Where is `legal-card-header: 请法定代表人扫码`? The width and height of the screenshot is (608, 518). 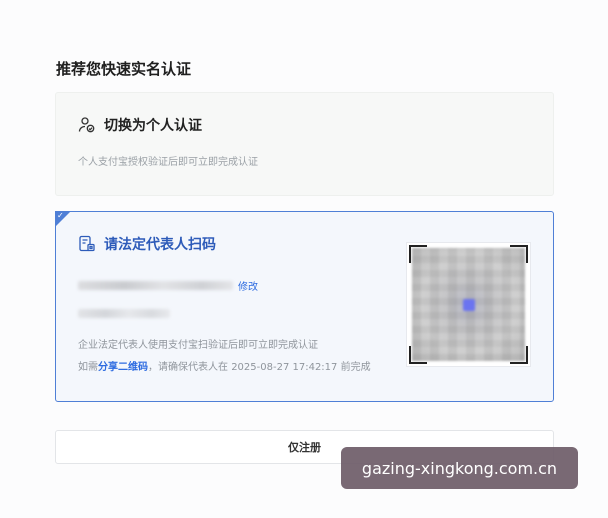 legal-card-header: 请法定代表人扫码 is located at coordinates (147, 244).